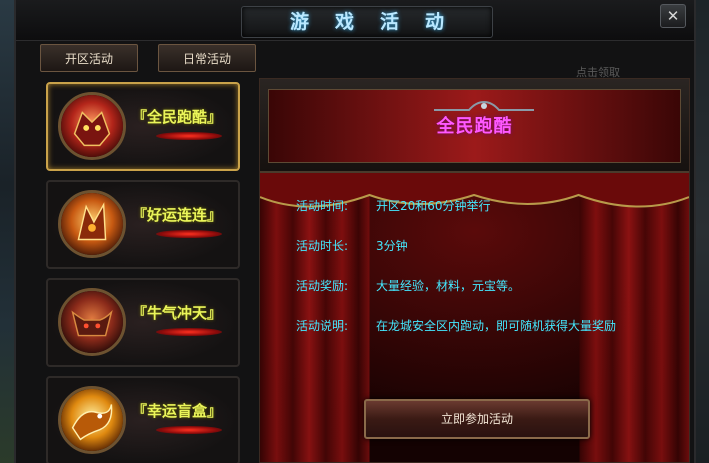 This screenshot has height=463, width=709. Describe the element at coordinates (392, 246) in the screenshot. I see `info-value: 3分钟` at that location.